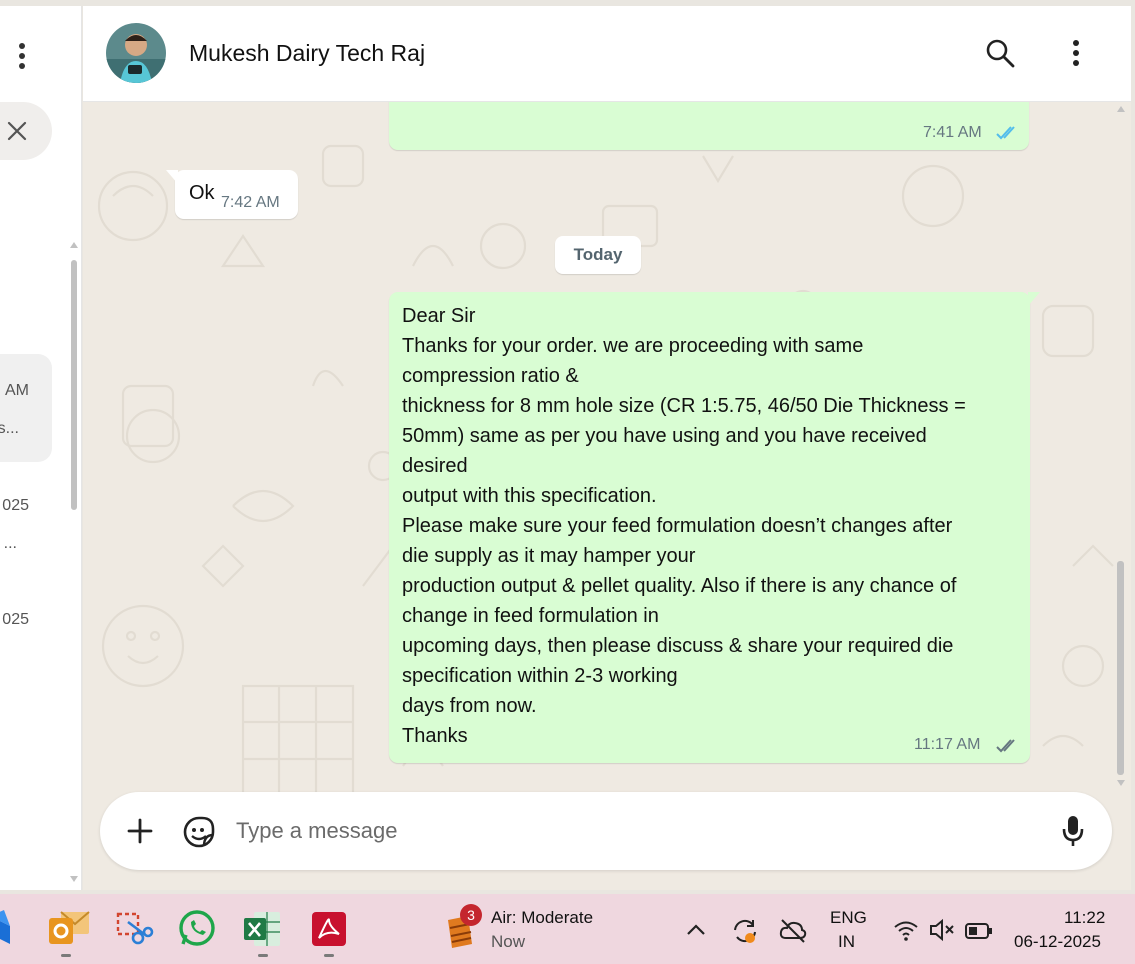 The height and width of the screenshot is (964, 1135). I want to click on message-composer, so click(606, 831).